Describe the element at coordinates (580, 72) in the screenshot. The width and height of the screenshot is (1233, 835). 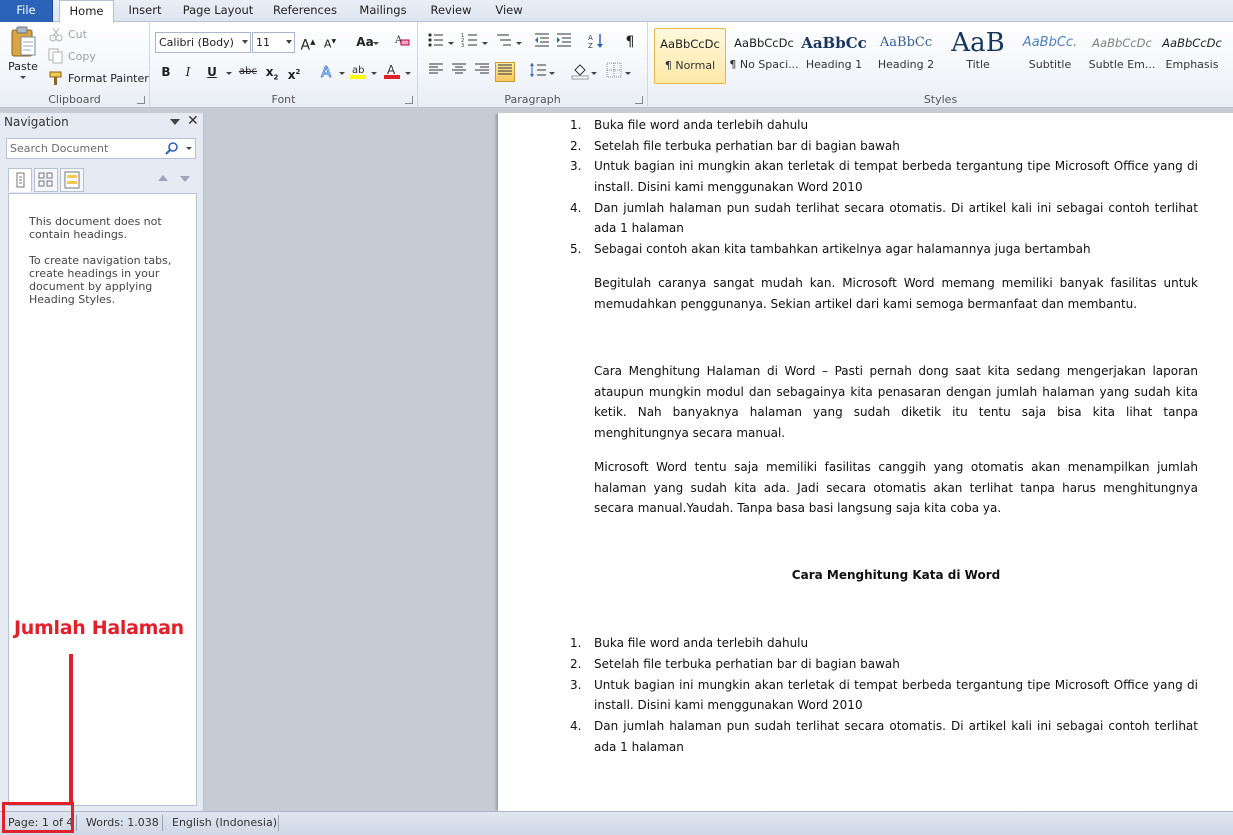
I see `shading-button` at that location.